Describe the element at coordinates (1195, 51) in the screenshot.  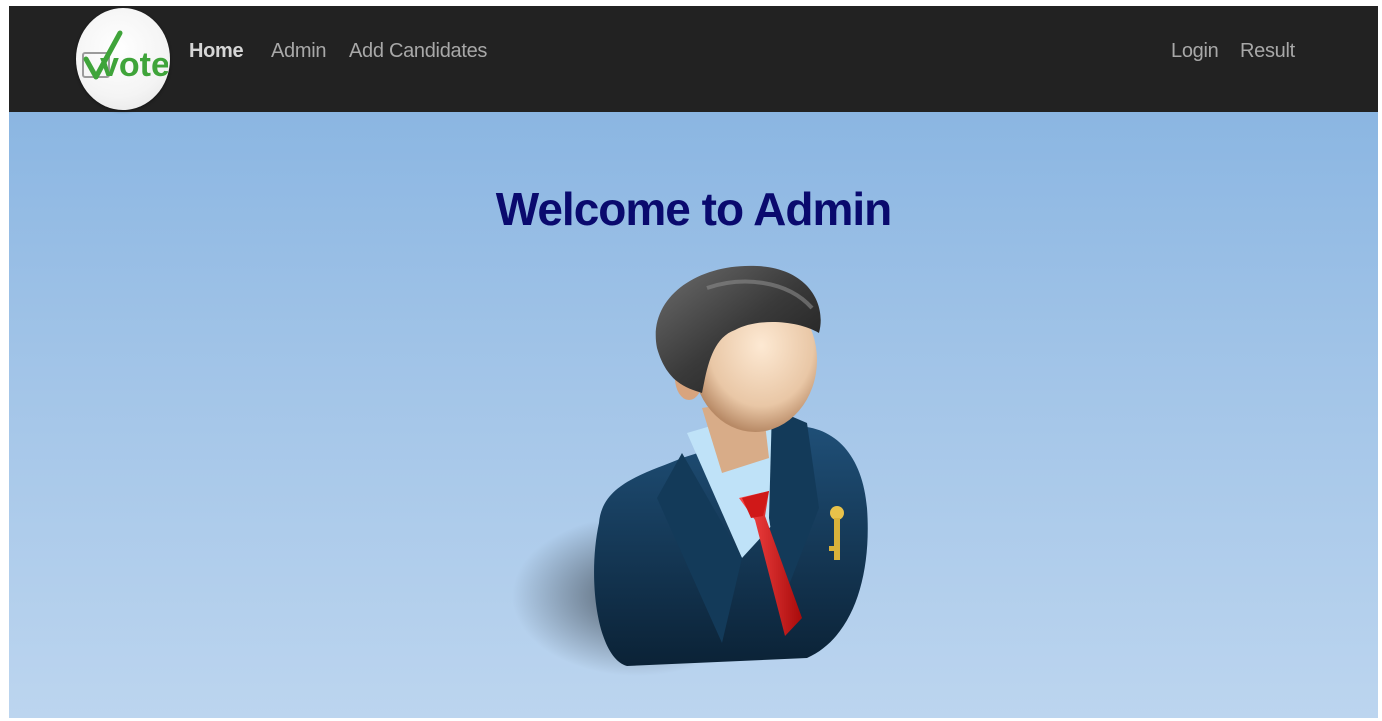
I see `nav-login-link: Login` at that location.